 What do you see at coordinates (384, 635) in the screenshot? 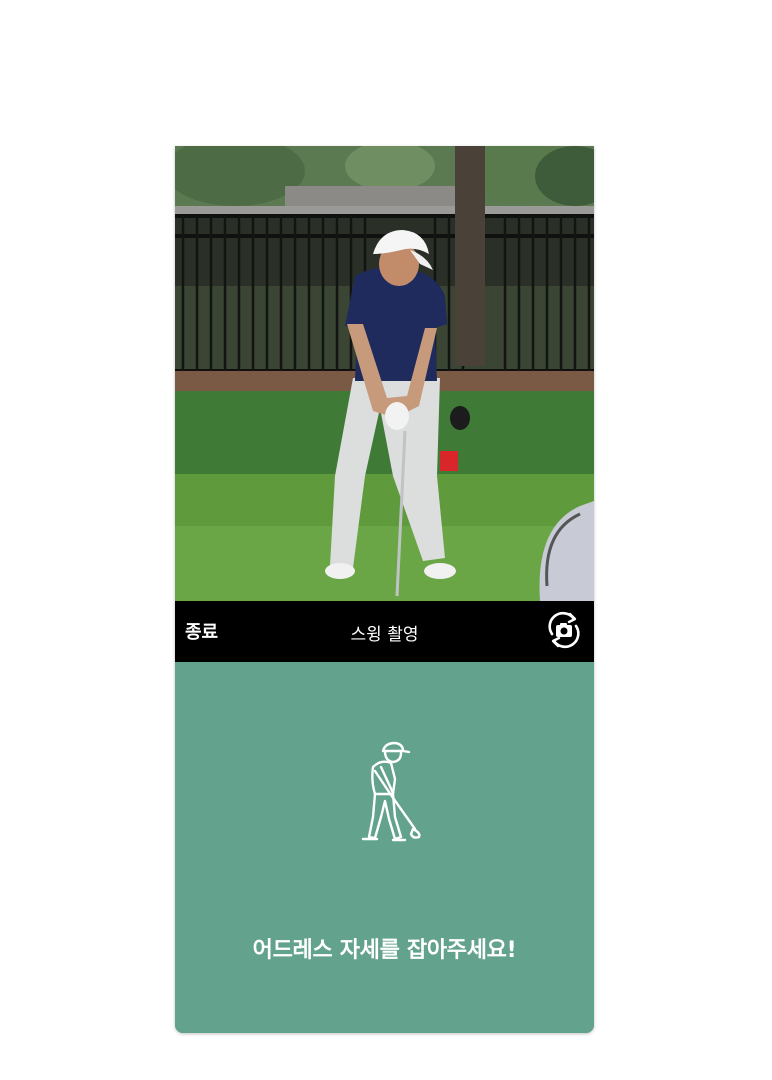
I see `toolbar-title: 스윙 촬영` at bounding box center [384, 635].